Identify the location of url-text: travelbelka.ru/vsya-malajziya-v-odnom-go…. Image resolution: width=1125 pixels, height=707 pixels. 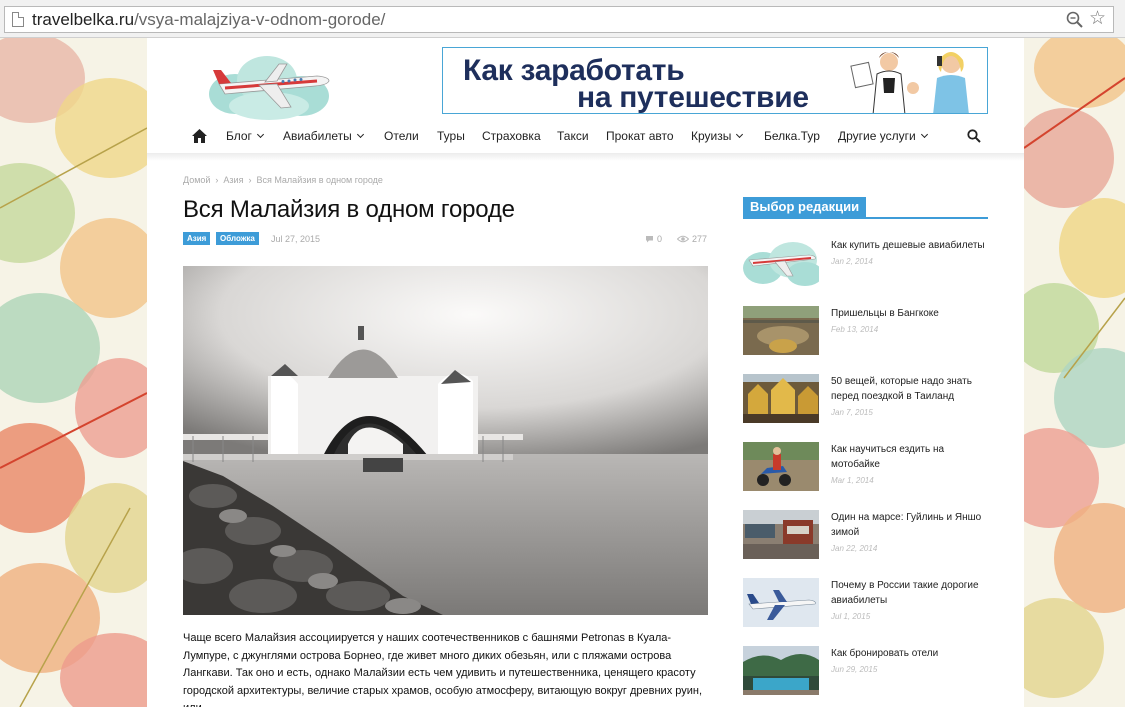
(208, 20).